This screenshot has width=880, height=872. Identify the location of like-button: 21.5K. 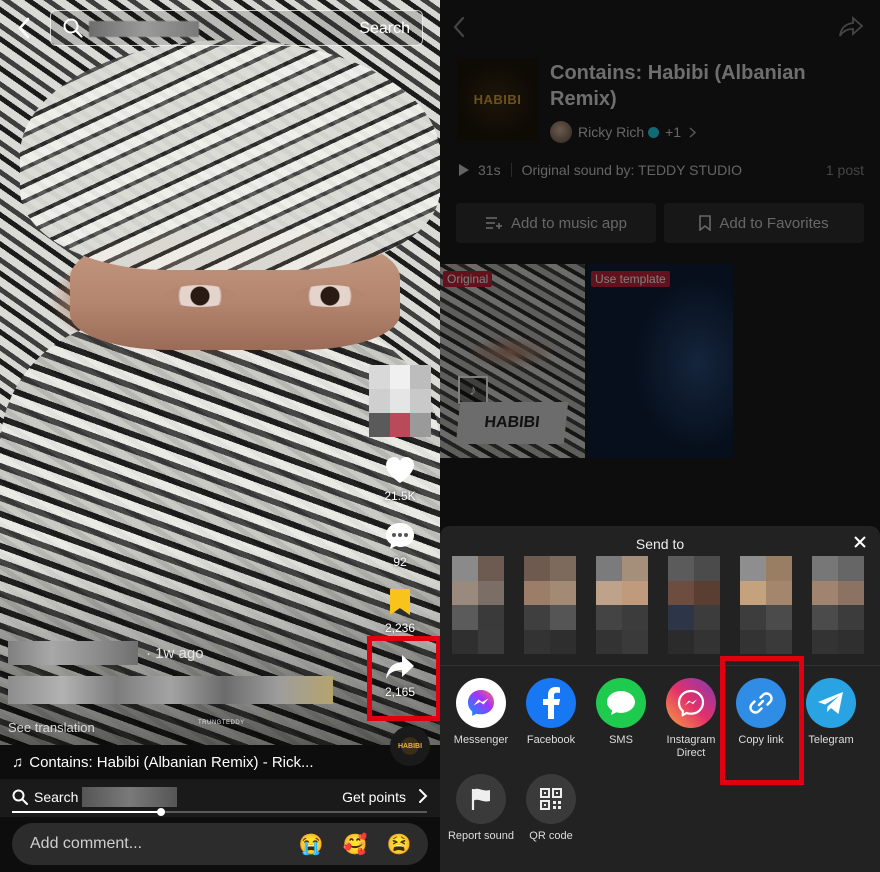
(400, 479).